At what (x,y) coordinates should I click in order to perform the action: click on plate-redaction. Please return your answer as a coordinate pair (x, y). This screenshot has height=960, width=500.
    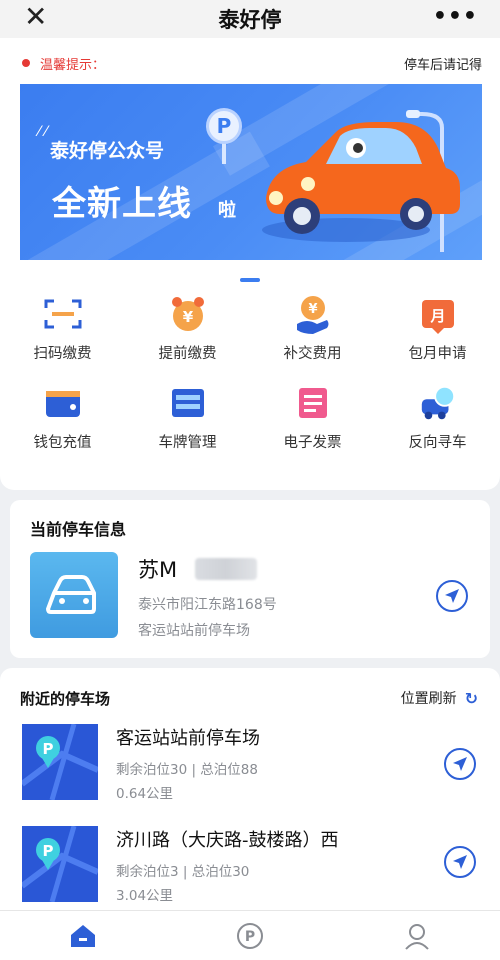
    Looking at the image, I should click on (226, 569).